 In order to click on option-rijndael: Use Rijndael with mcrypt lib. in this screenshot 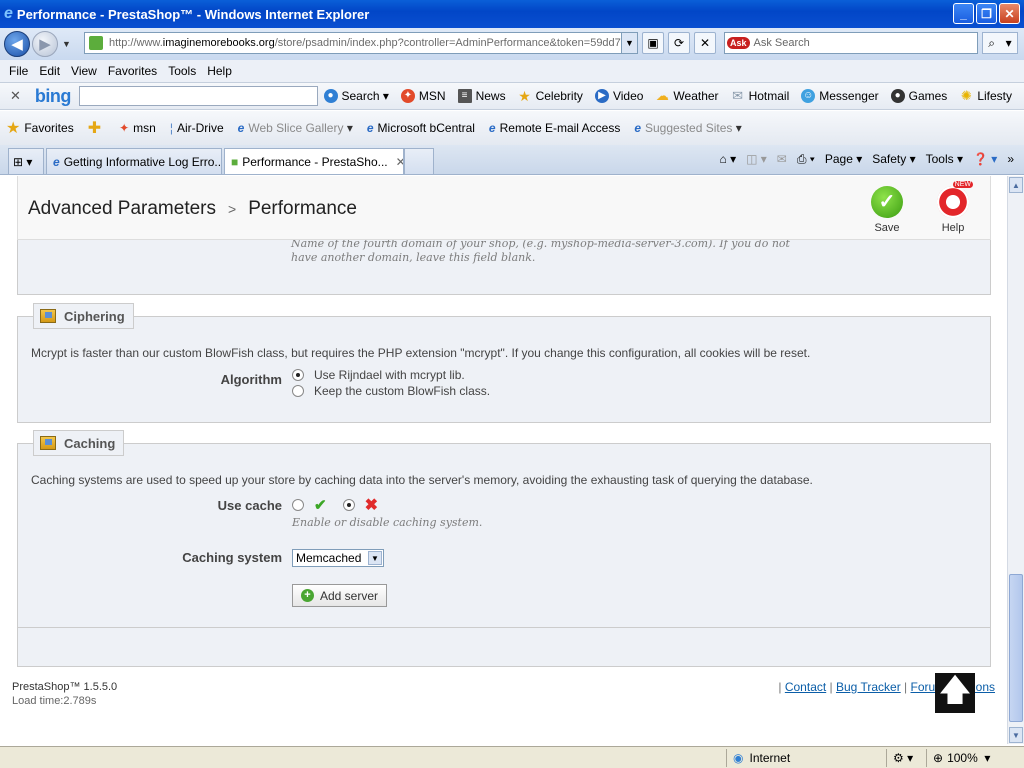, I will do `click(378, 375)`.